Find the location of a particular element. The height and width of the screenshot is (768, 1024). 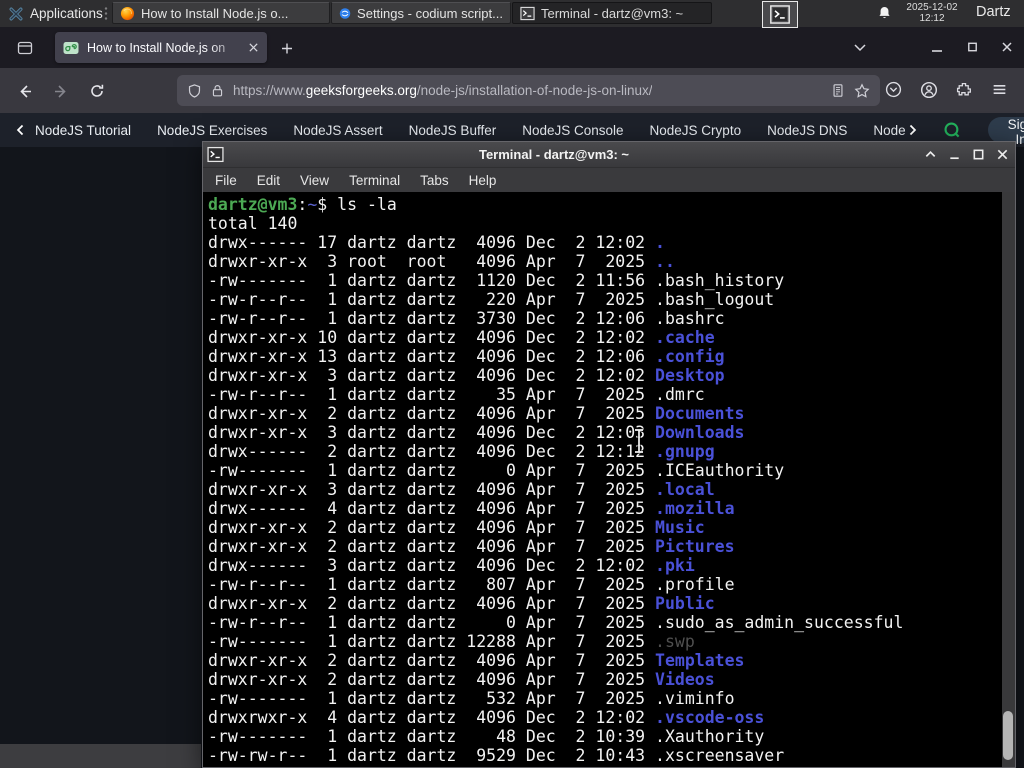

panel-handle is located at coordinates (106, 13).